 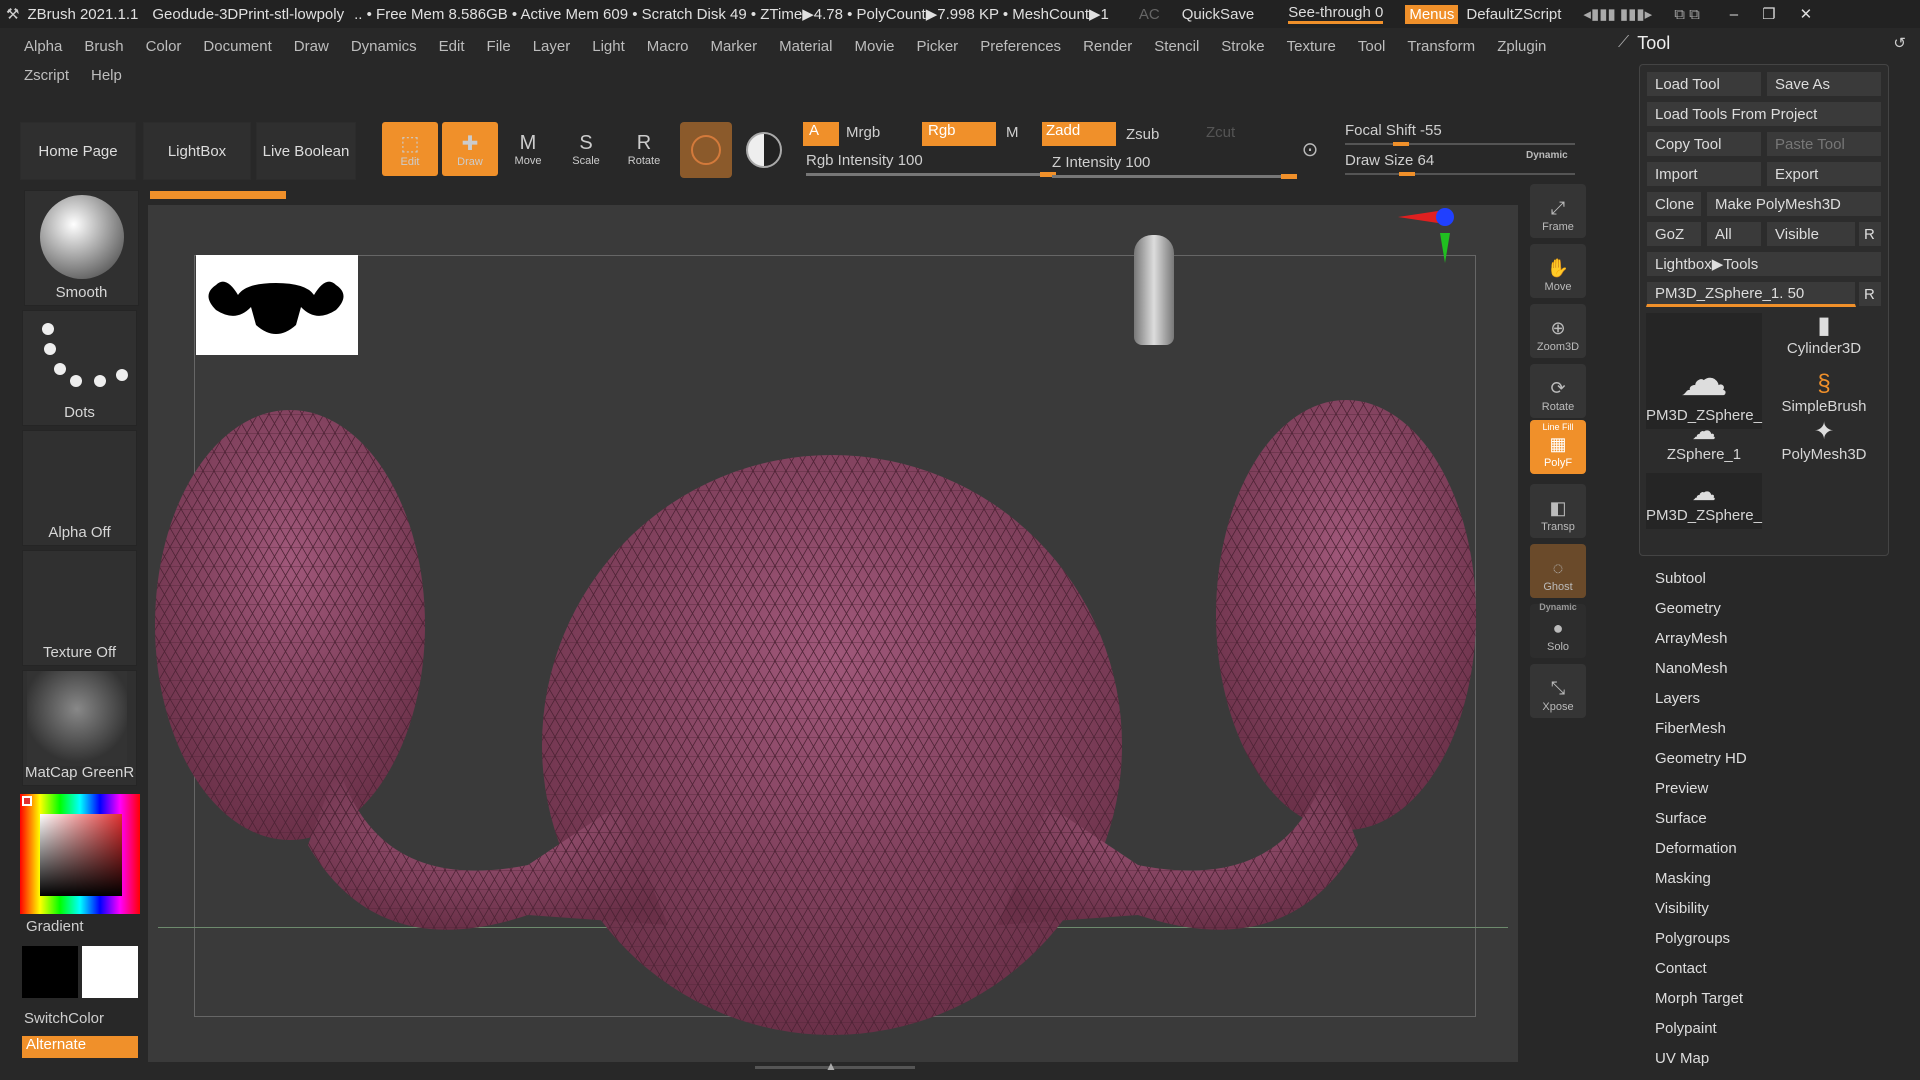 What do you see at coordinates (1428, 245) in the screenshot?
I see `axis-gizmo-icon` at bounding box center [1428, 245].